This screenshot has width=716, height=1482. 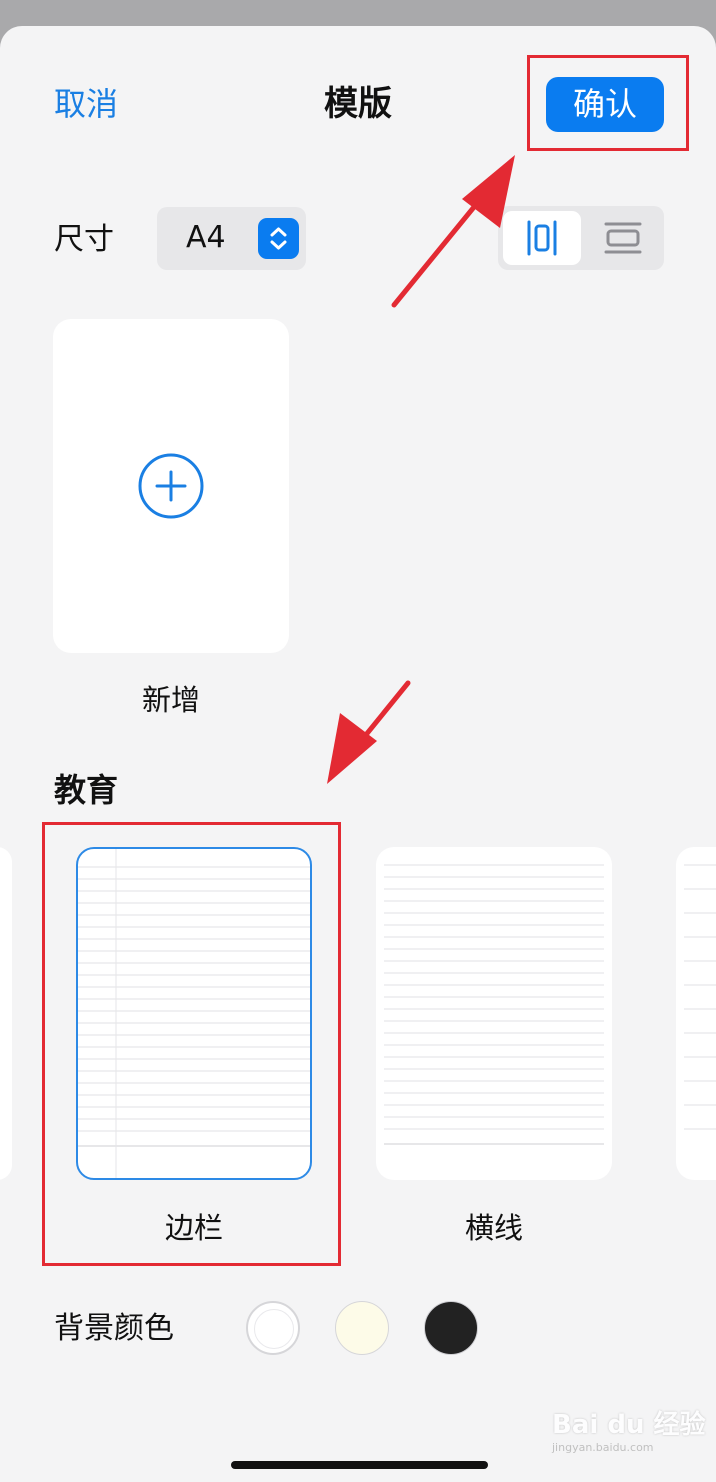 I want to click on arrow-to-confirm, so click(x=453, y=231).